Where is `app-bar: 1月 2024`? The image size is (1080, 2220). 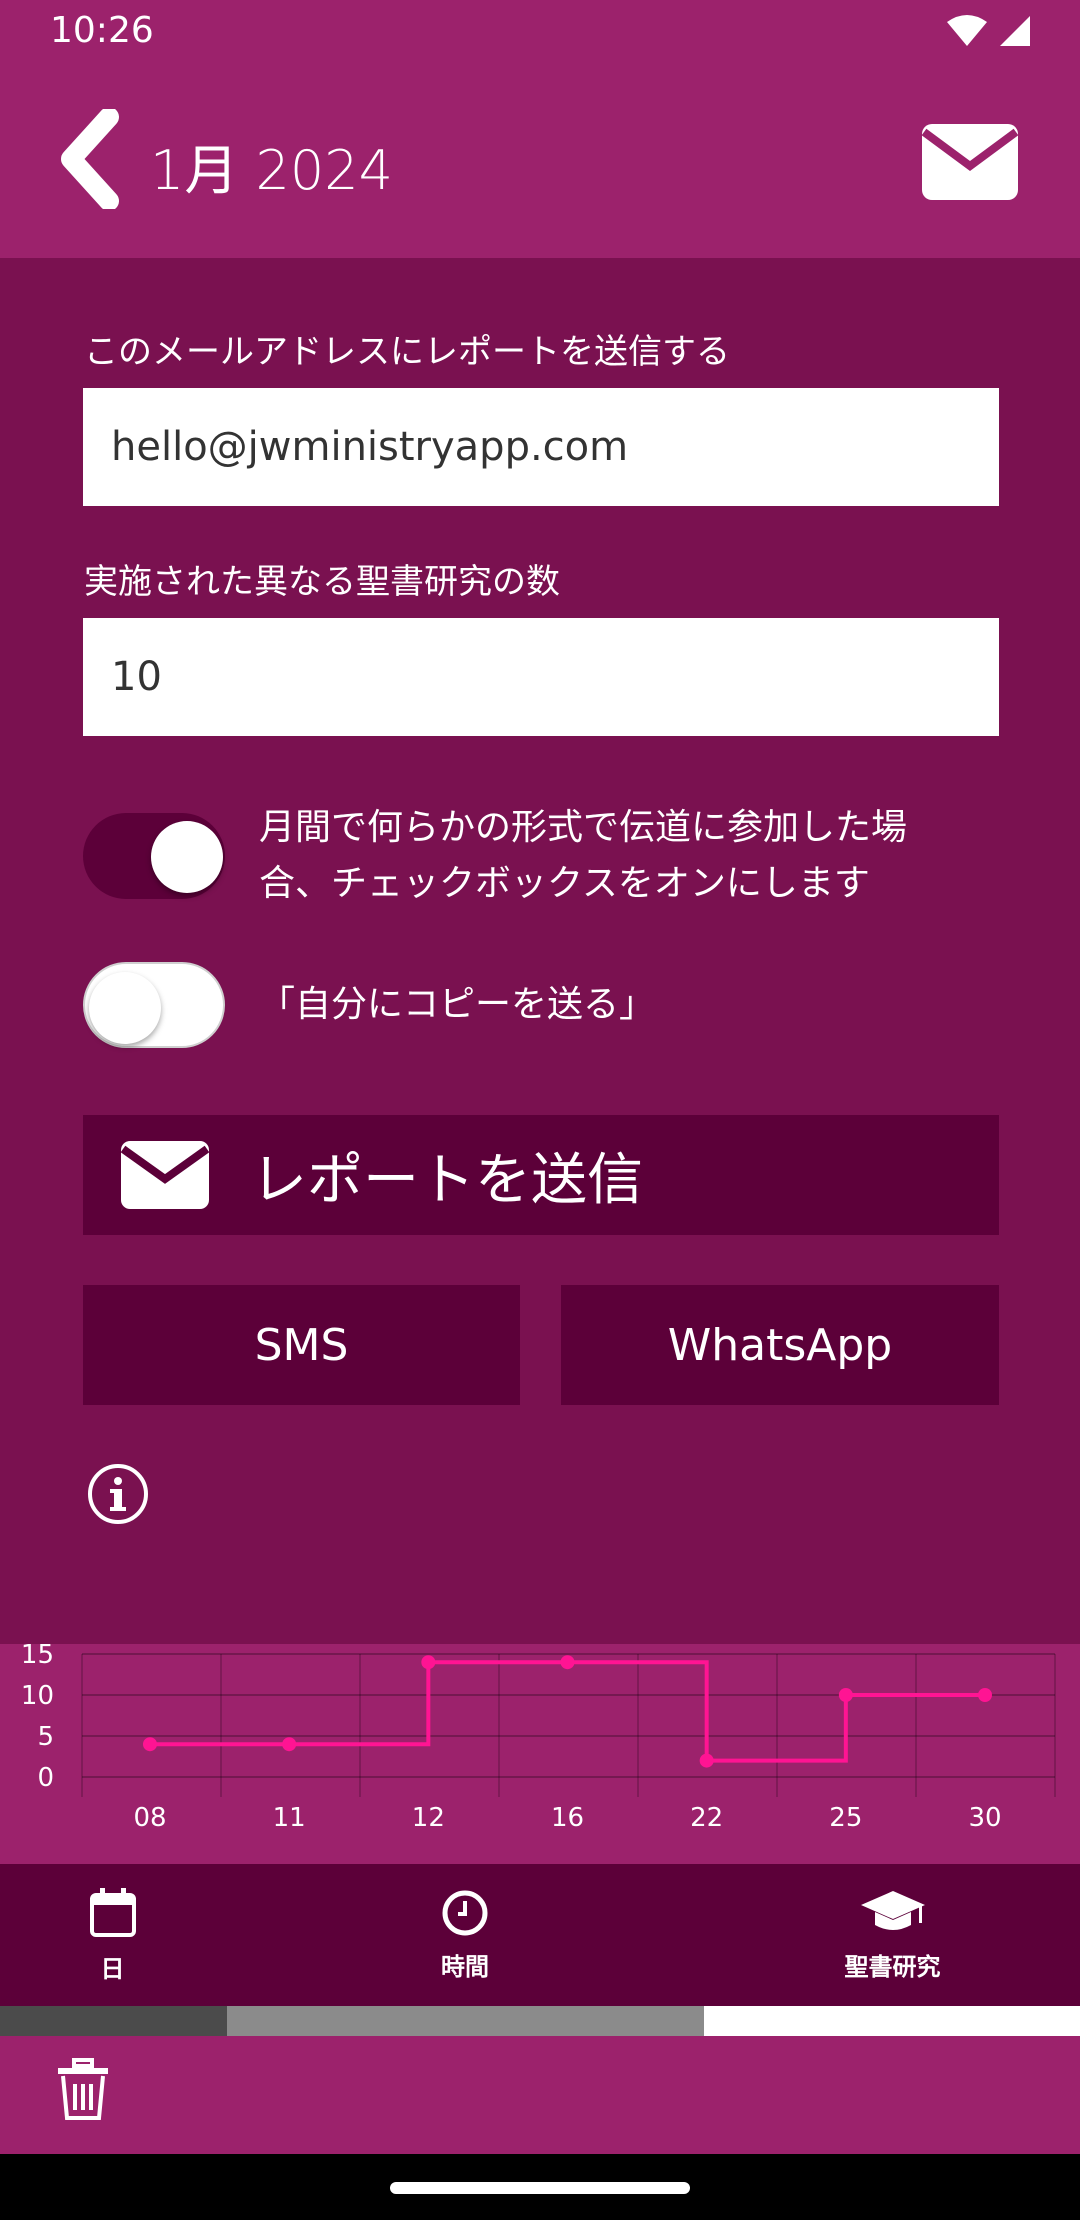
app-bar: 1月 2024 is located at coordinates (540, 161).